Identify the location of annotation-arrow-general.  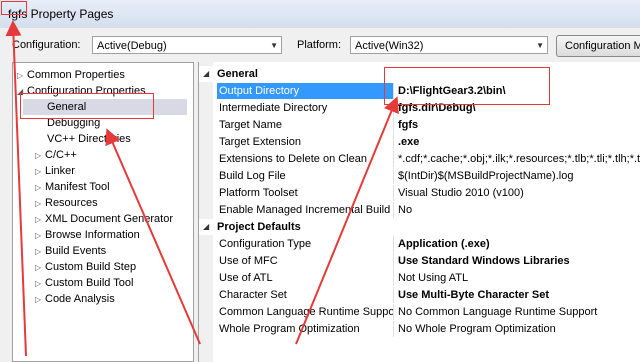
(153, 236).